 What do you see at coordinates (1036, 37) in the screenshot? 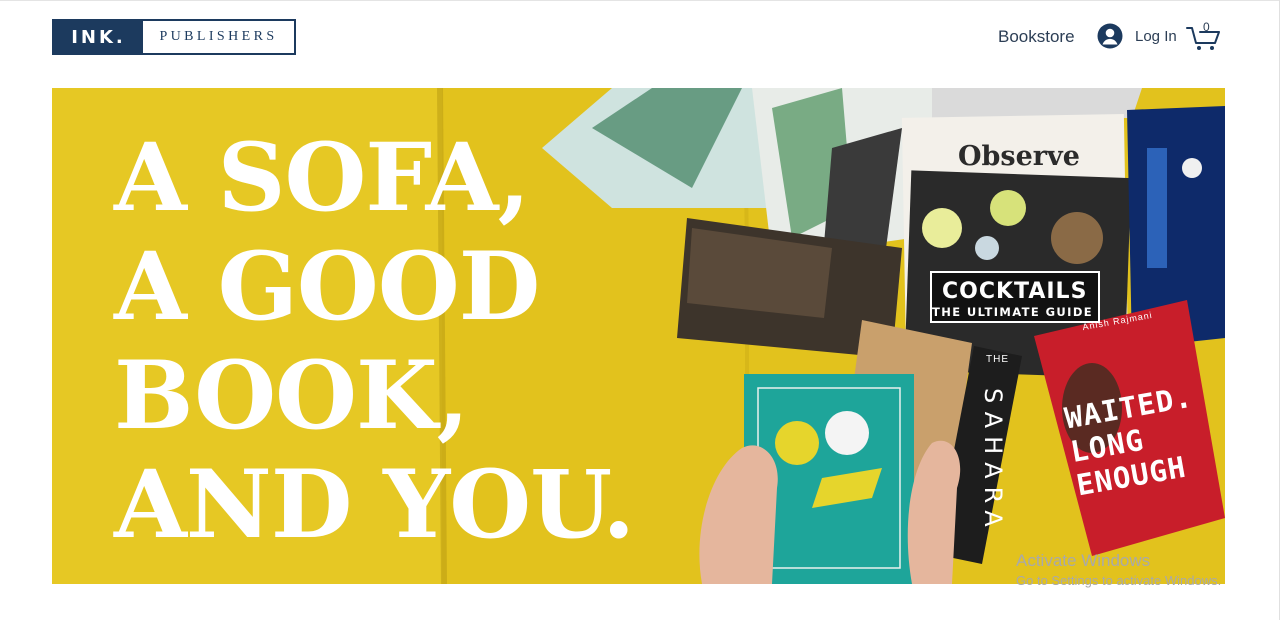
I see `nav-bookstore-link: Bookstore` at bounding box center [1036, 37].